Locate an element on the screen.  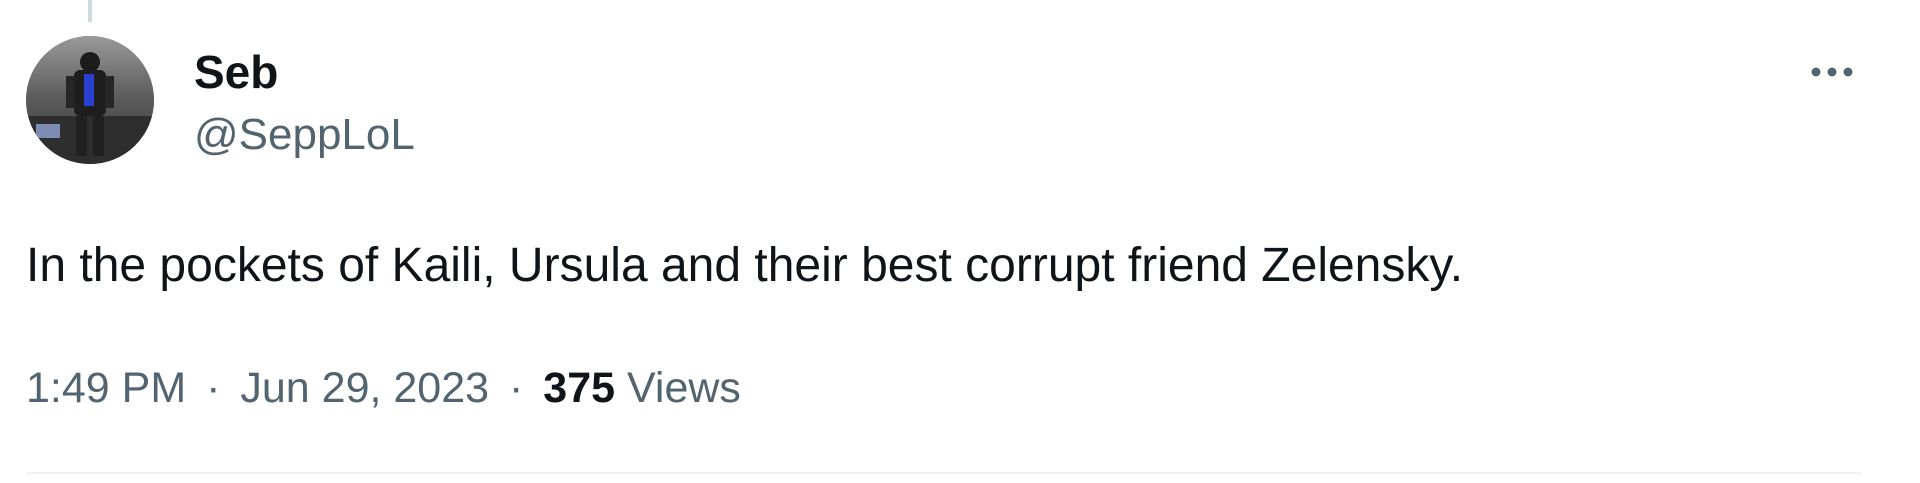
more-options-button is located at coordinates (1832, 72).